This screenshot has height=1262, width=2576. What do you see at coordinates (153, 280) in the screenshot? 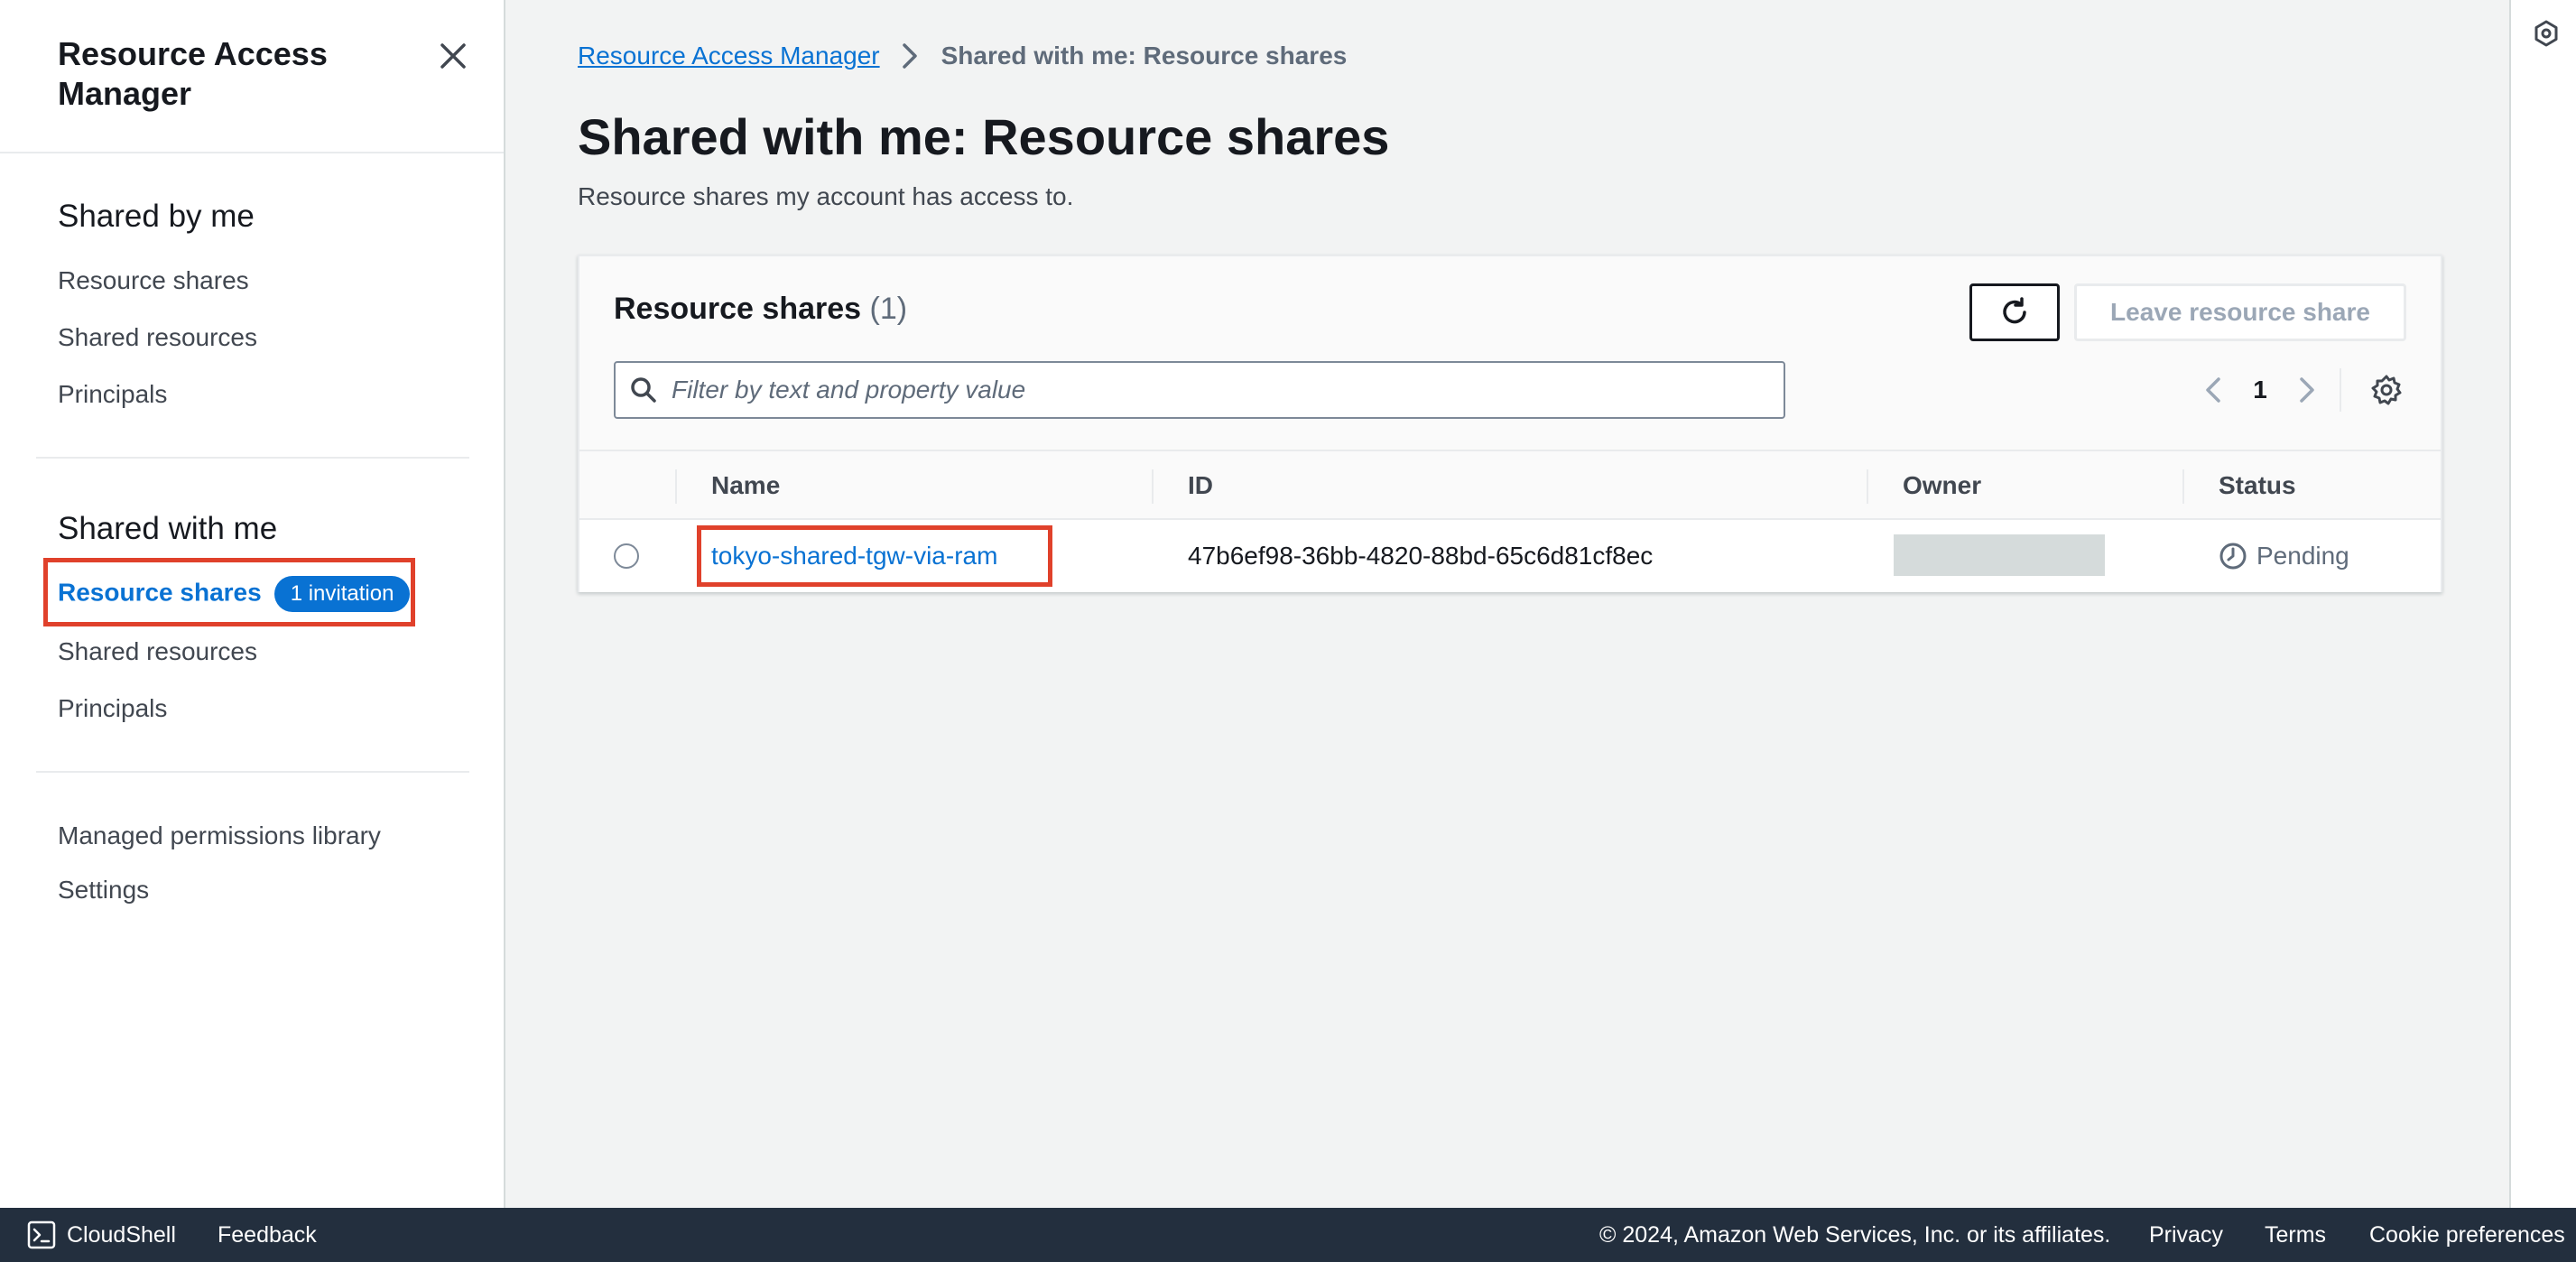
I see `sidebar-item-shared-by-me-resource-shares: Resource shares` at bounding box center [153, 280].